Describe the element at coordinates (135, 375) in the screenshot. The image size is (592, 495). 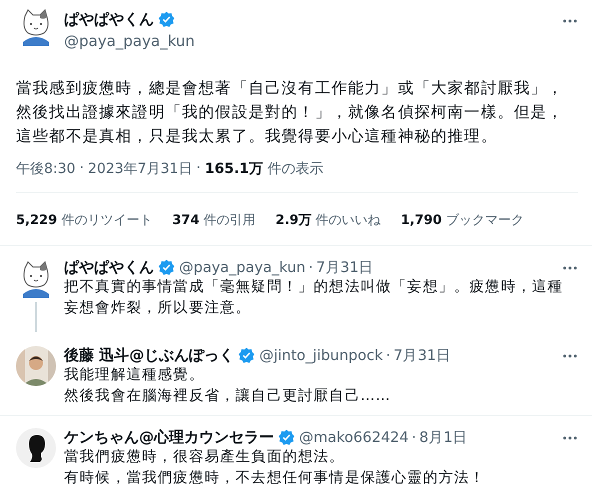
I see `reply-text: 我能理解這種感覺。` at that location.